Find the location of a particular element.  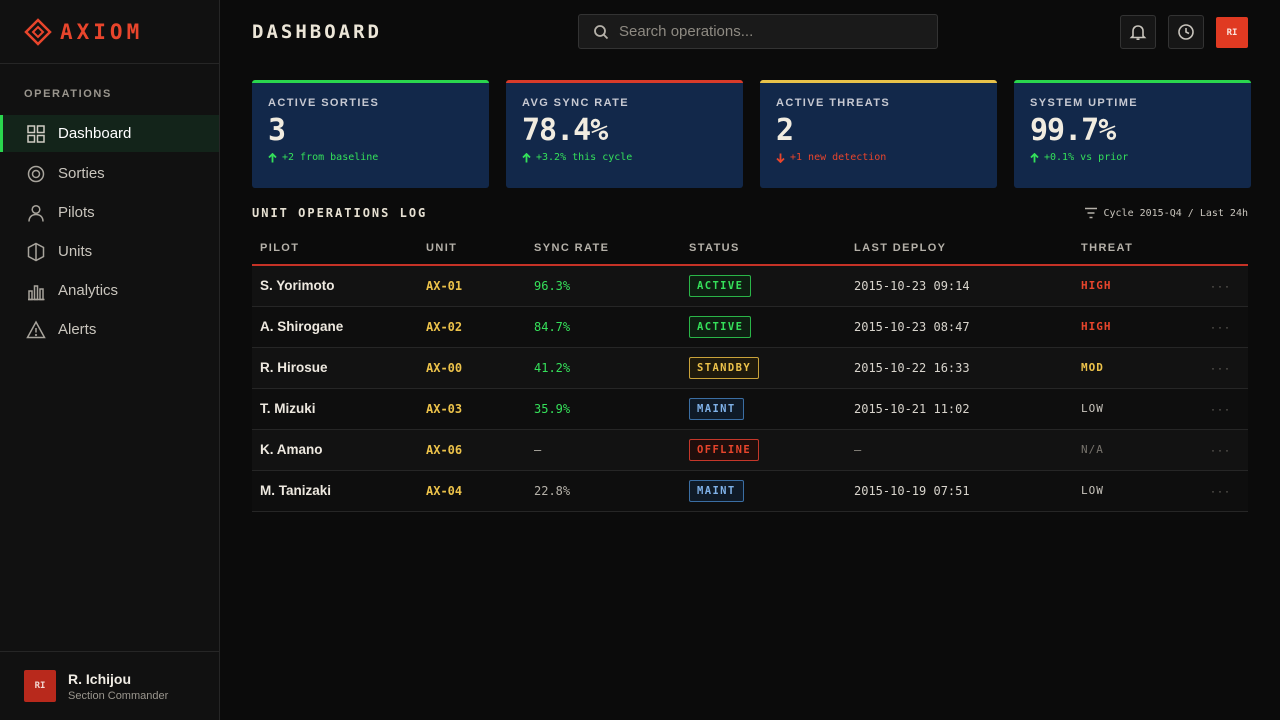

unit-id: AX-02 is located at coordinates (472, 327).